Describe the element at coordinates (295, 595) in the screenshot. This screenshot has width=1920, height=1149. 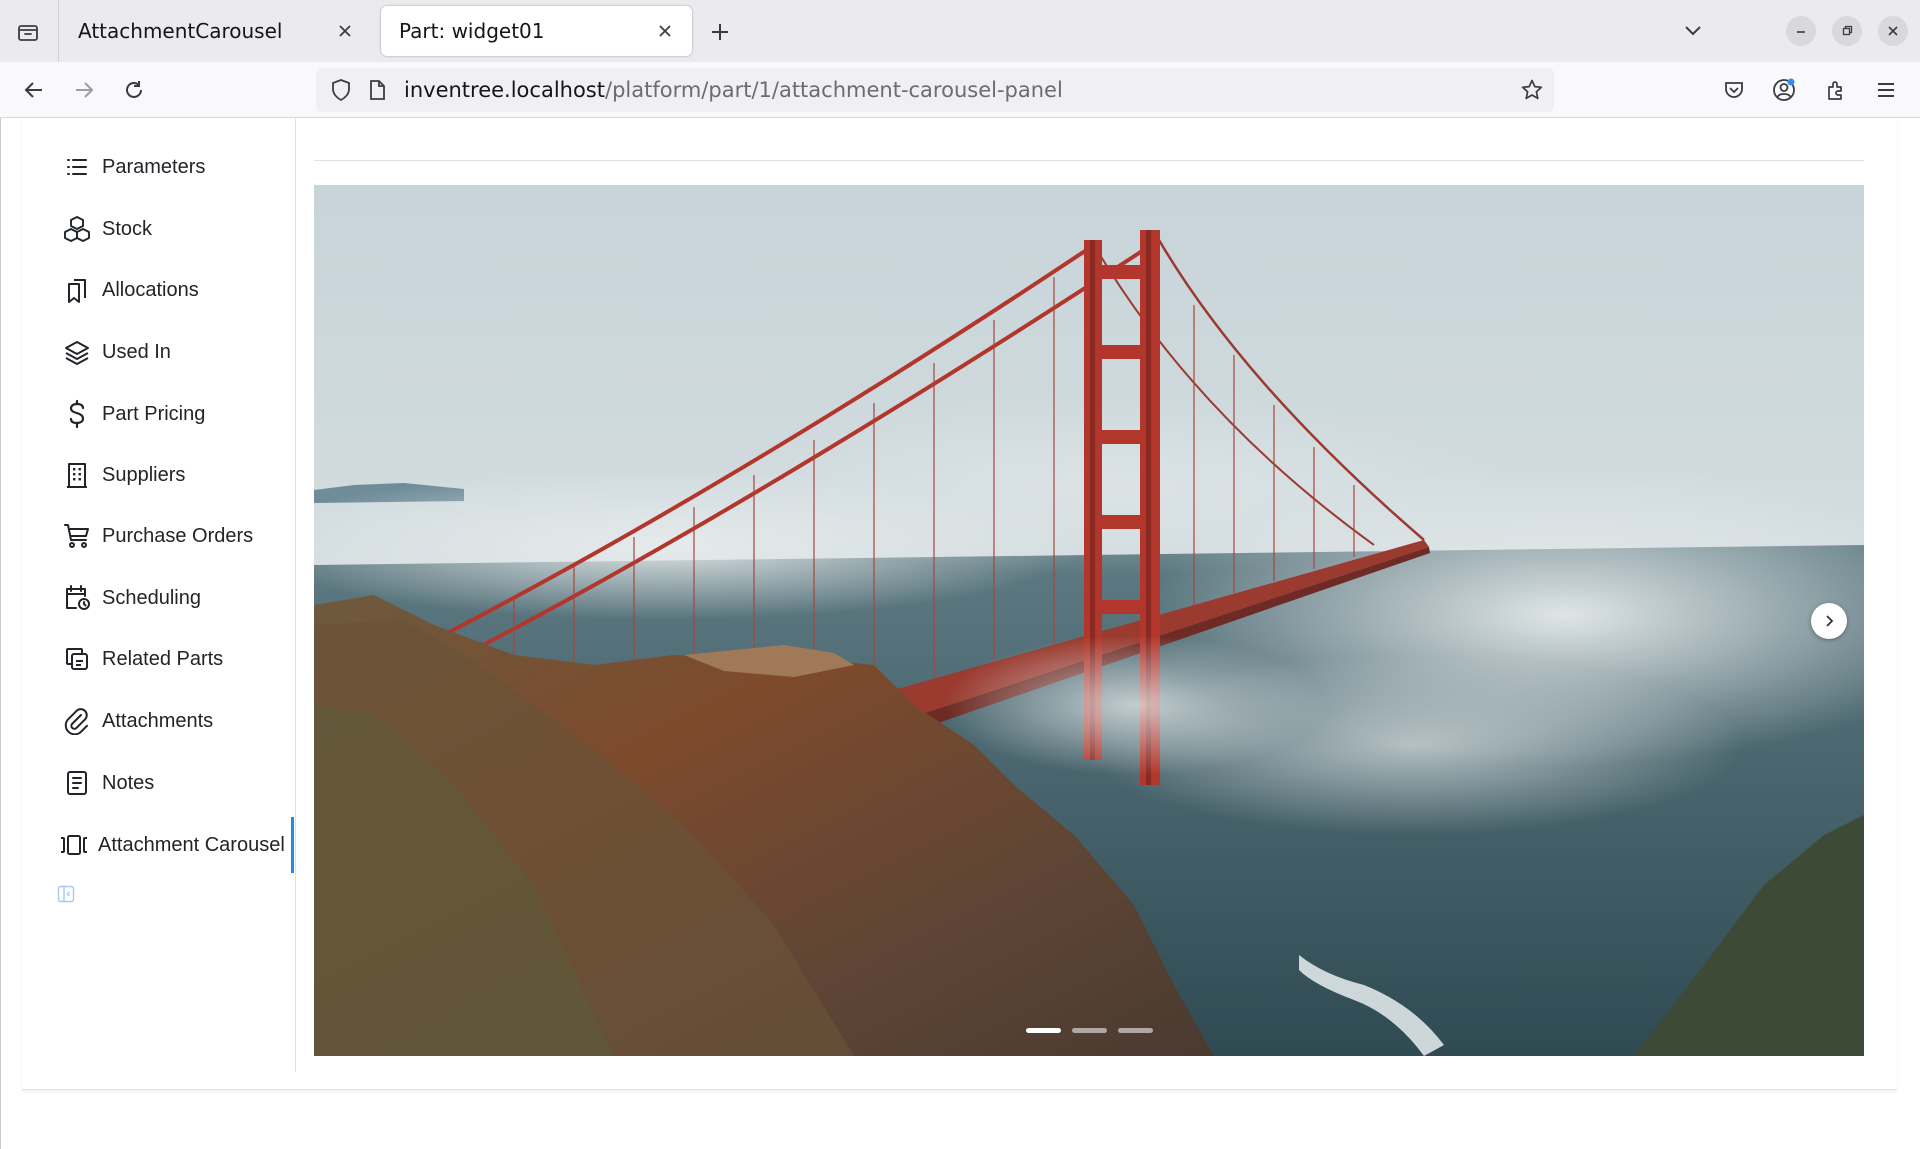
I see `panel-divider` at that location.